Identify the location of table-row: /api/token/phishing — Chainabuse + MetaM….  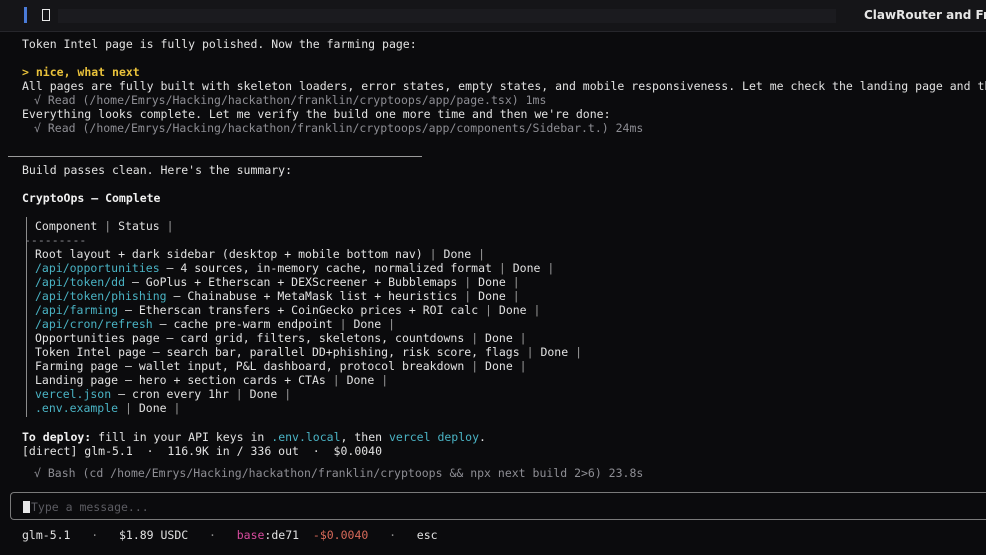
(277, 296).